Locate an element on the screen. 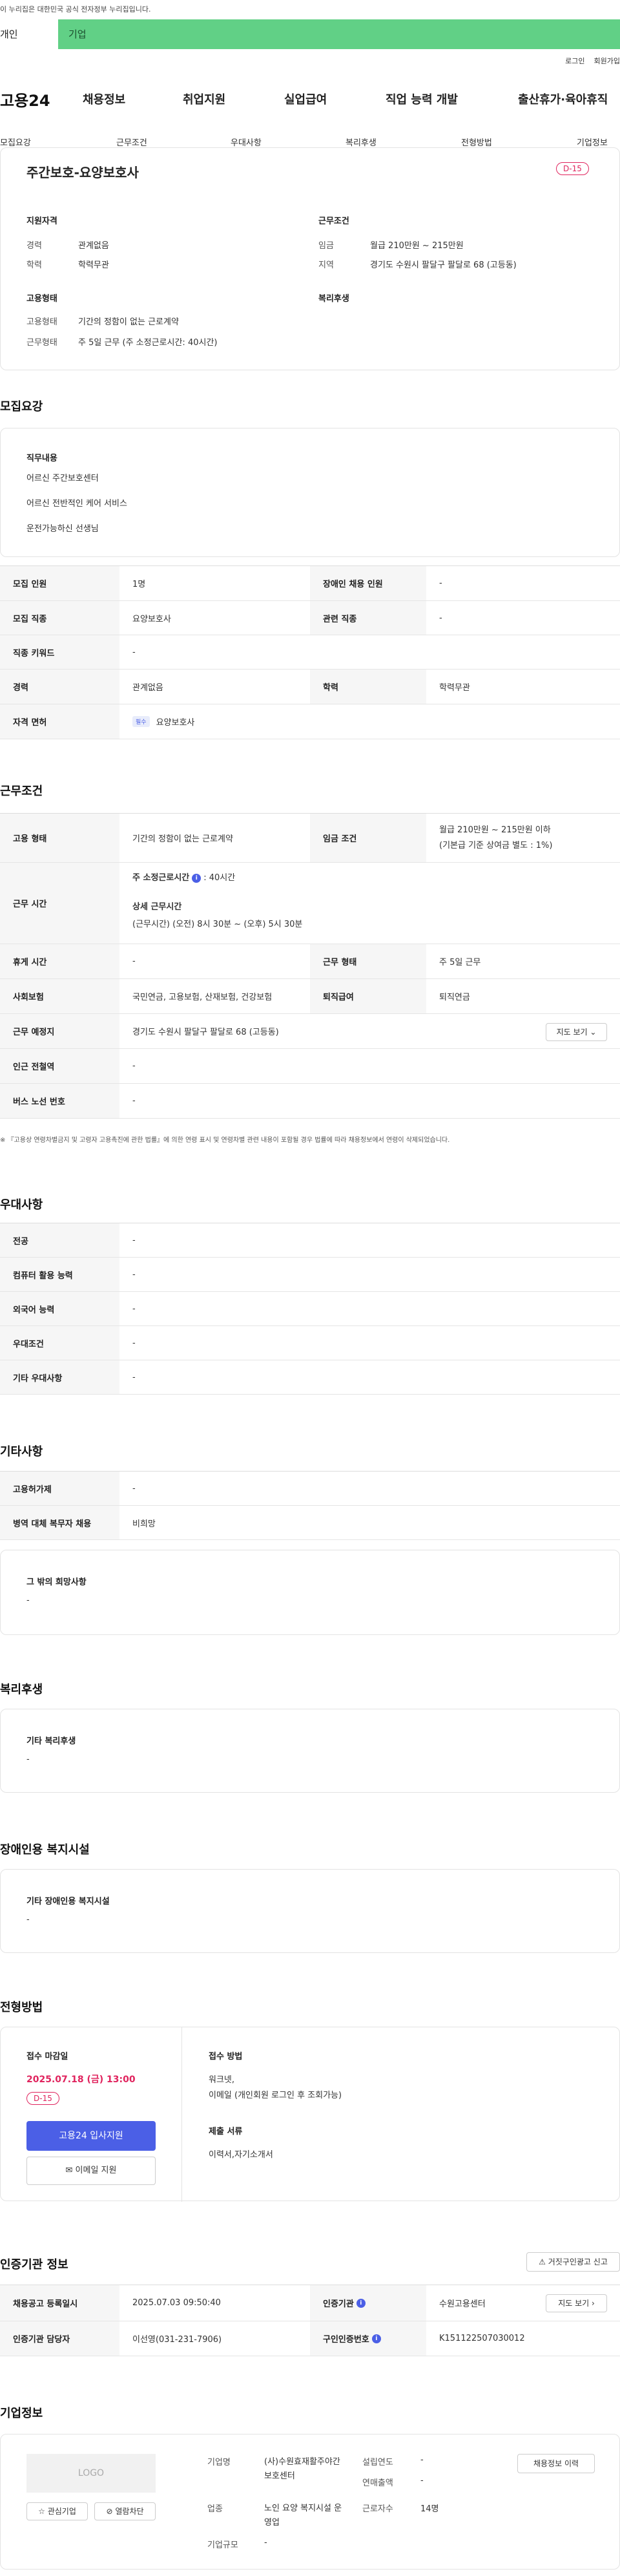 Image resolution: width=620 pixels, height=2576 pixels. duty-item: 어르신 주간보호센터 is located at coordinates (62, 478).